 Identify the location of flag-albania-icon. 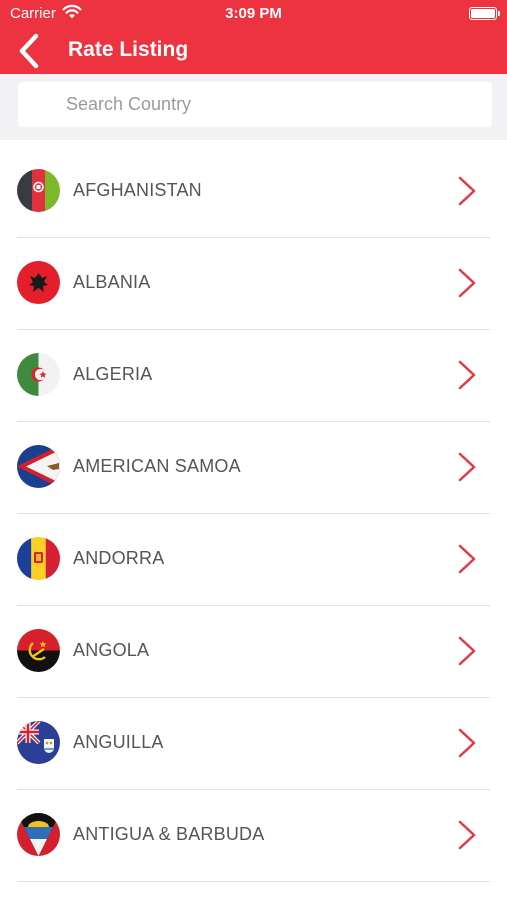
(38, 282).